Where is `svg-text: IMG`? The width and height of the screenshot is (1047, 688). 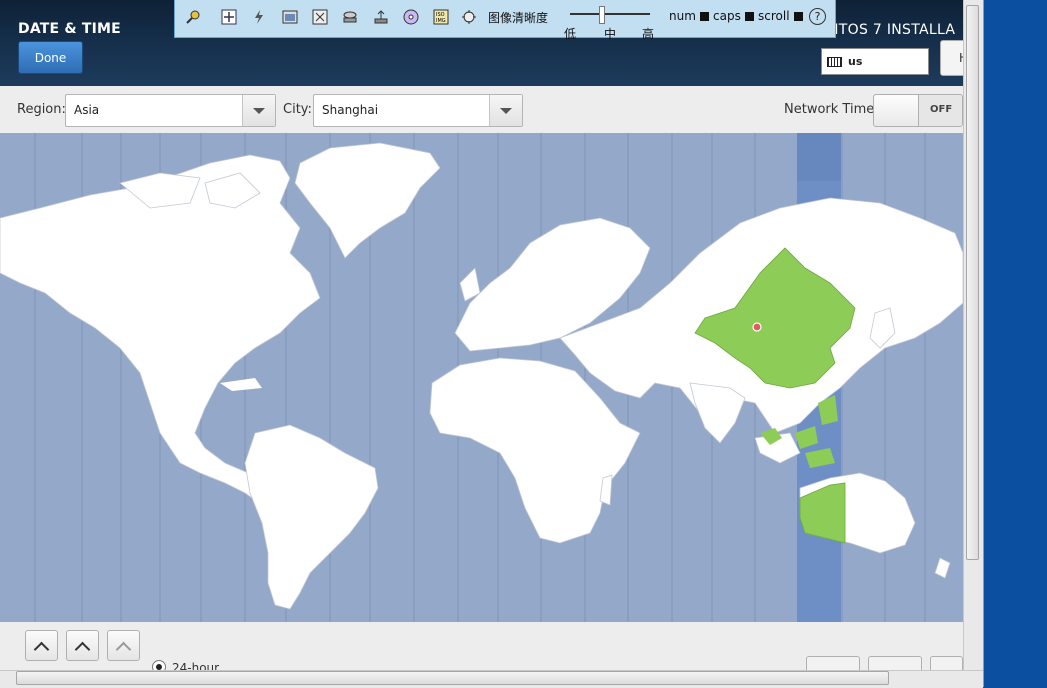 svg-text: IMG is located at coordinates (441, 21).